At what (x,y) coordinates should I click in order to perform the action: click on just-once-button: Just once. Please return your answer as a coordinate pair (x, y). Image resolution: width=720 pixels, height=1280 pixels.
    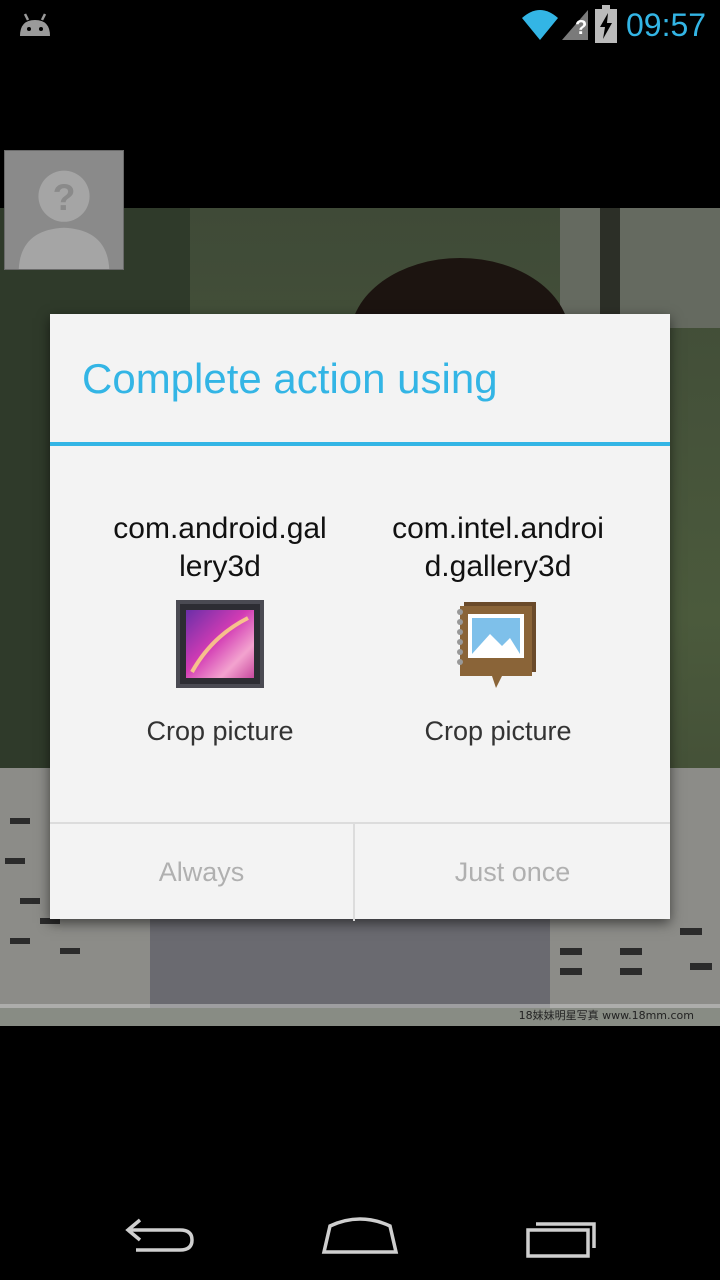
    Looking at the image, I should click on (512, 872).